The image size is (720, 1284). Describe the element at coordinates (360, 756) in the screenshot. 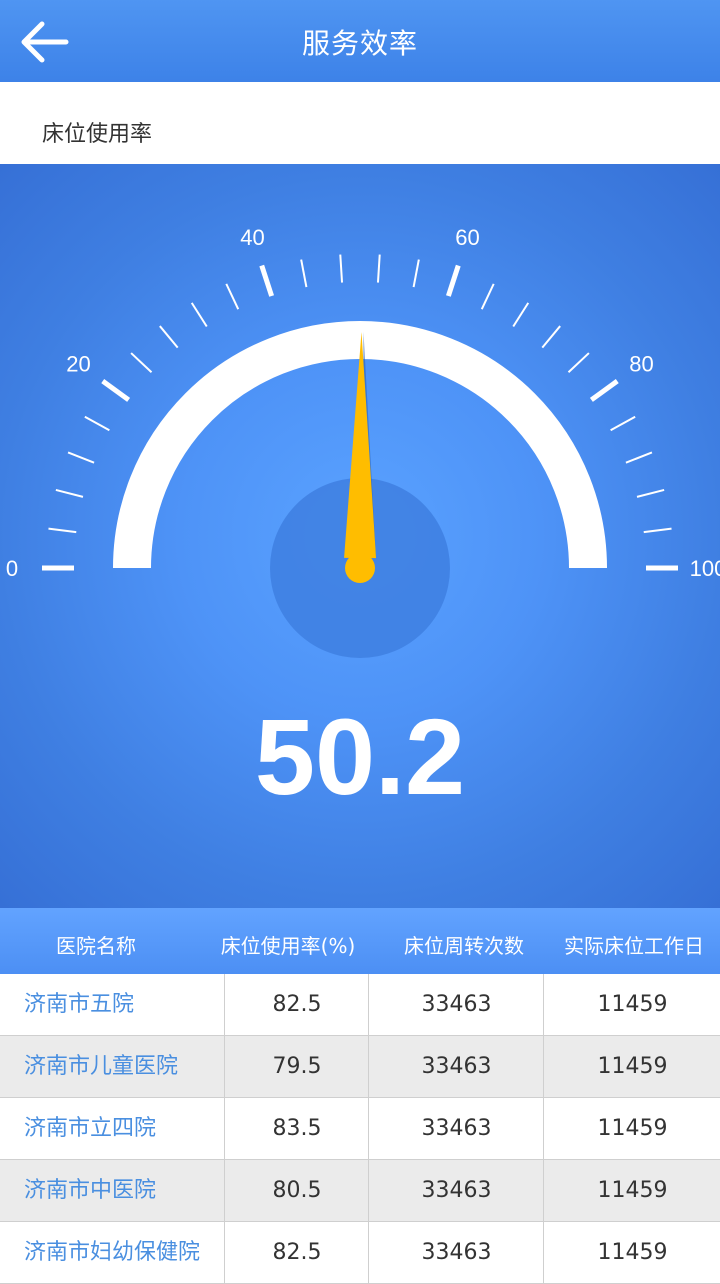

I see `gauge-value: 50.2` at that location.